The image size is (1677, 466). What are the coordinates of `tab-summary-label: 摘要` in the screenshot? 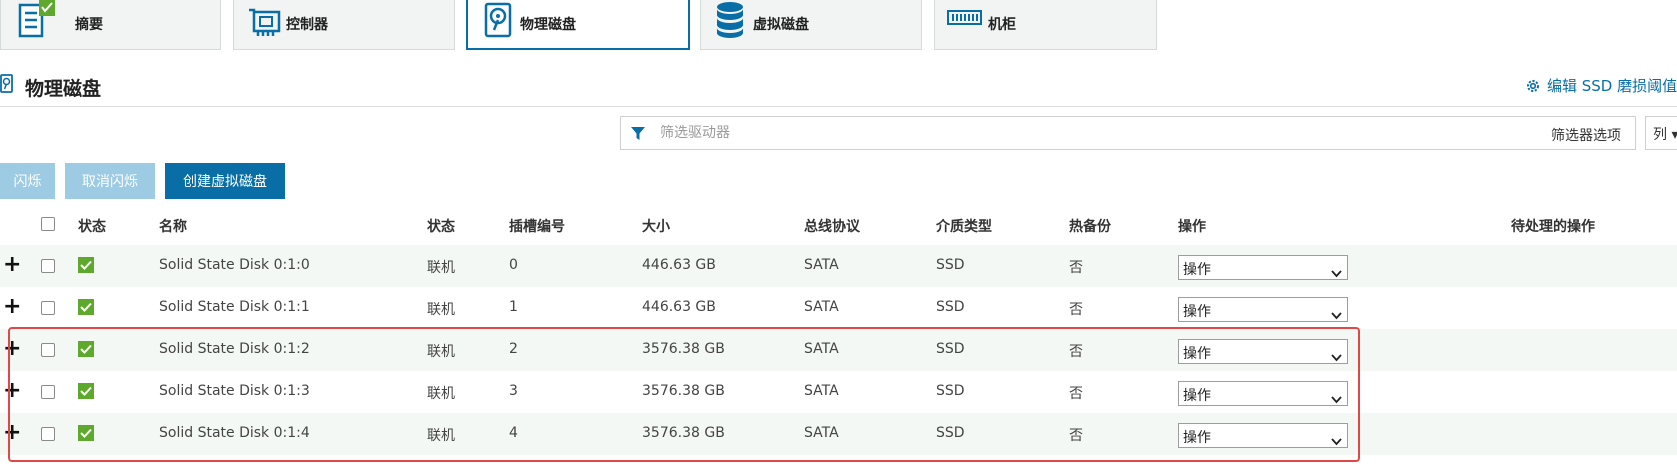 It's located at (89, 25).